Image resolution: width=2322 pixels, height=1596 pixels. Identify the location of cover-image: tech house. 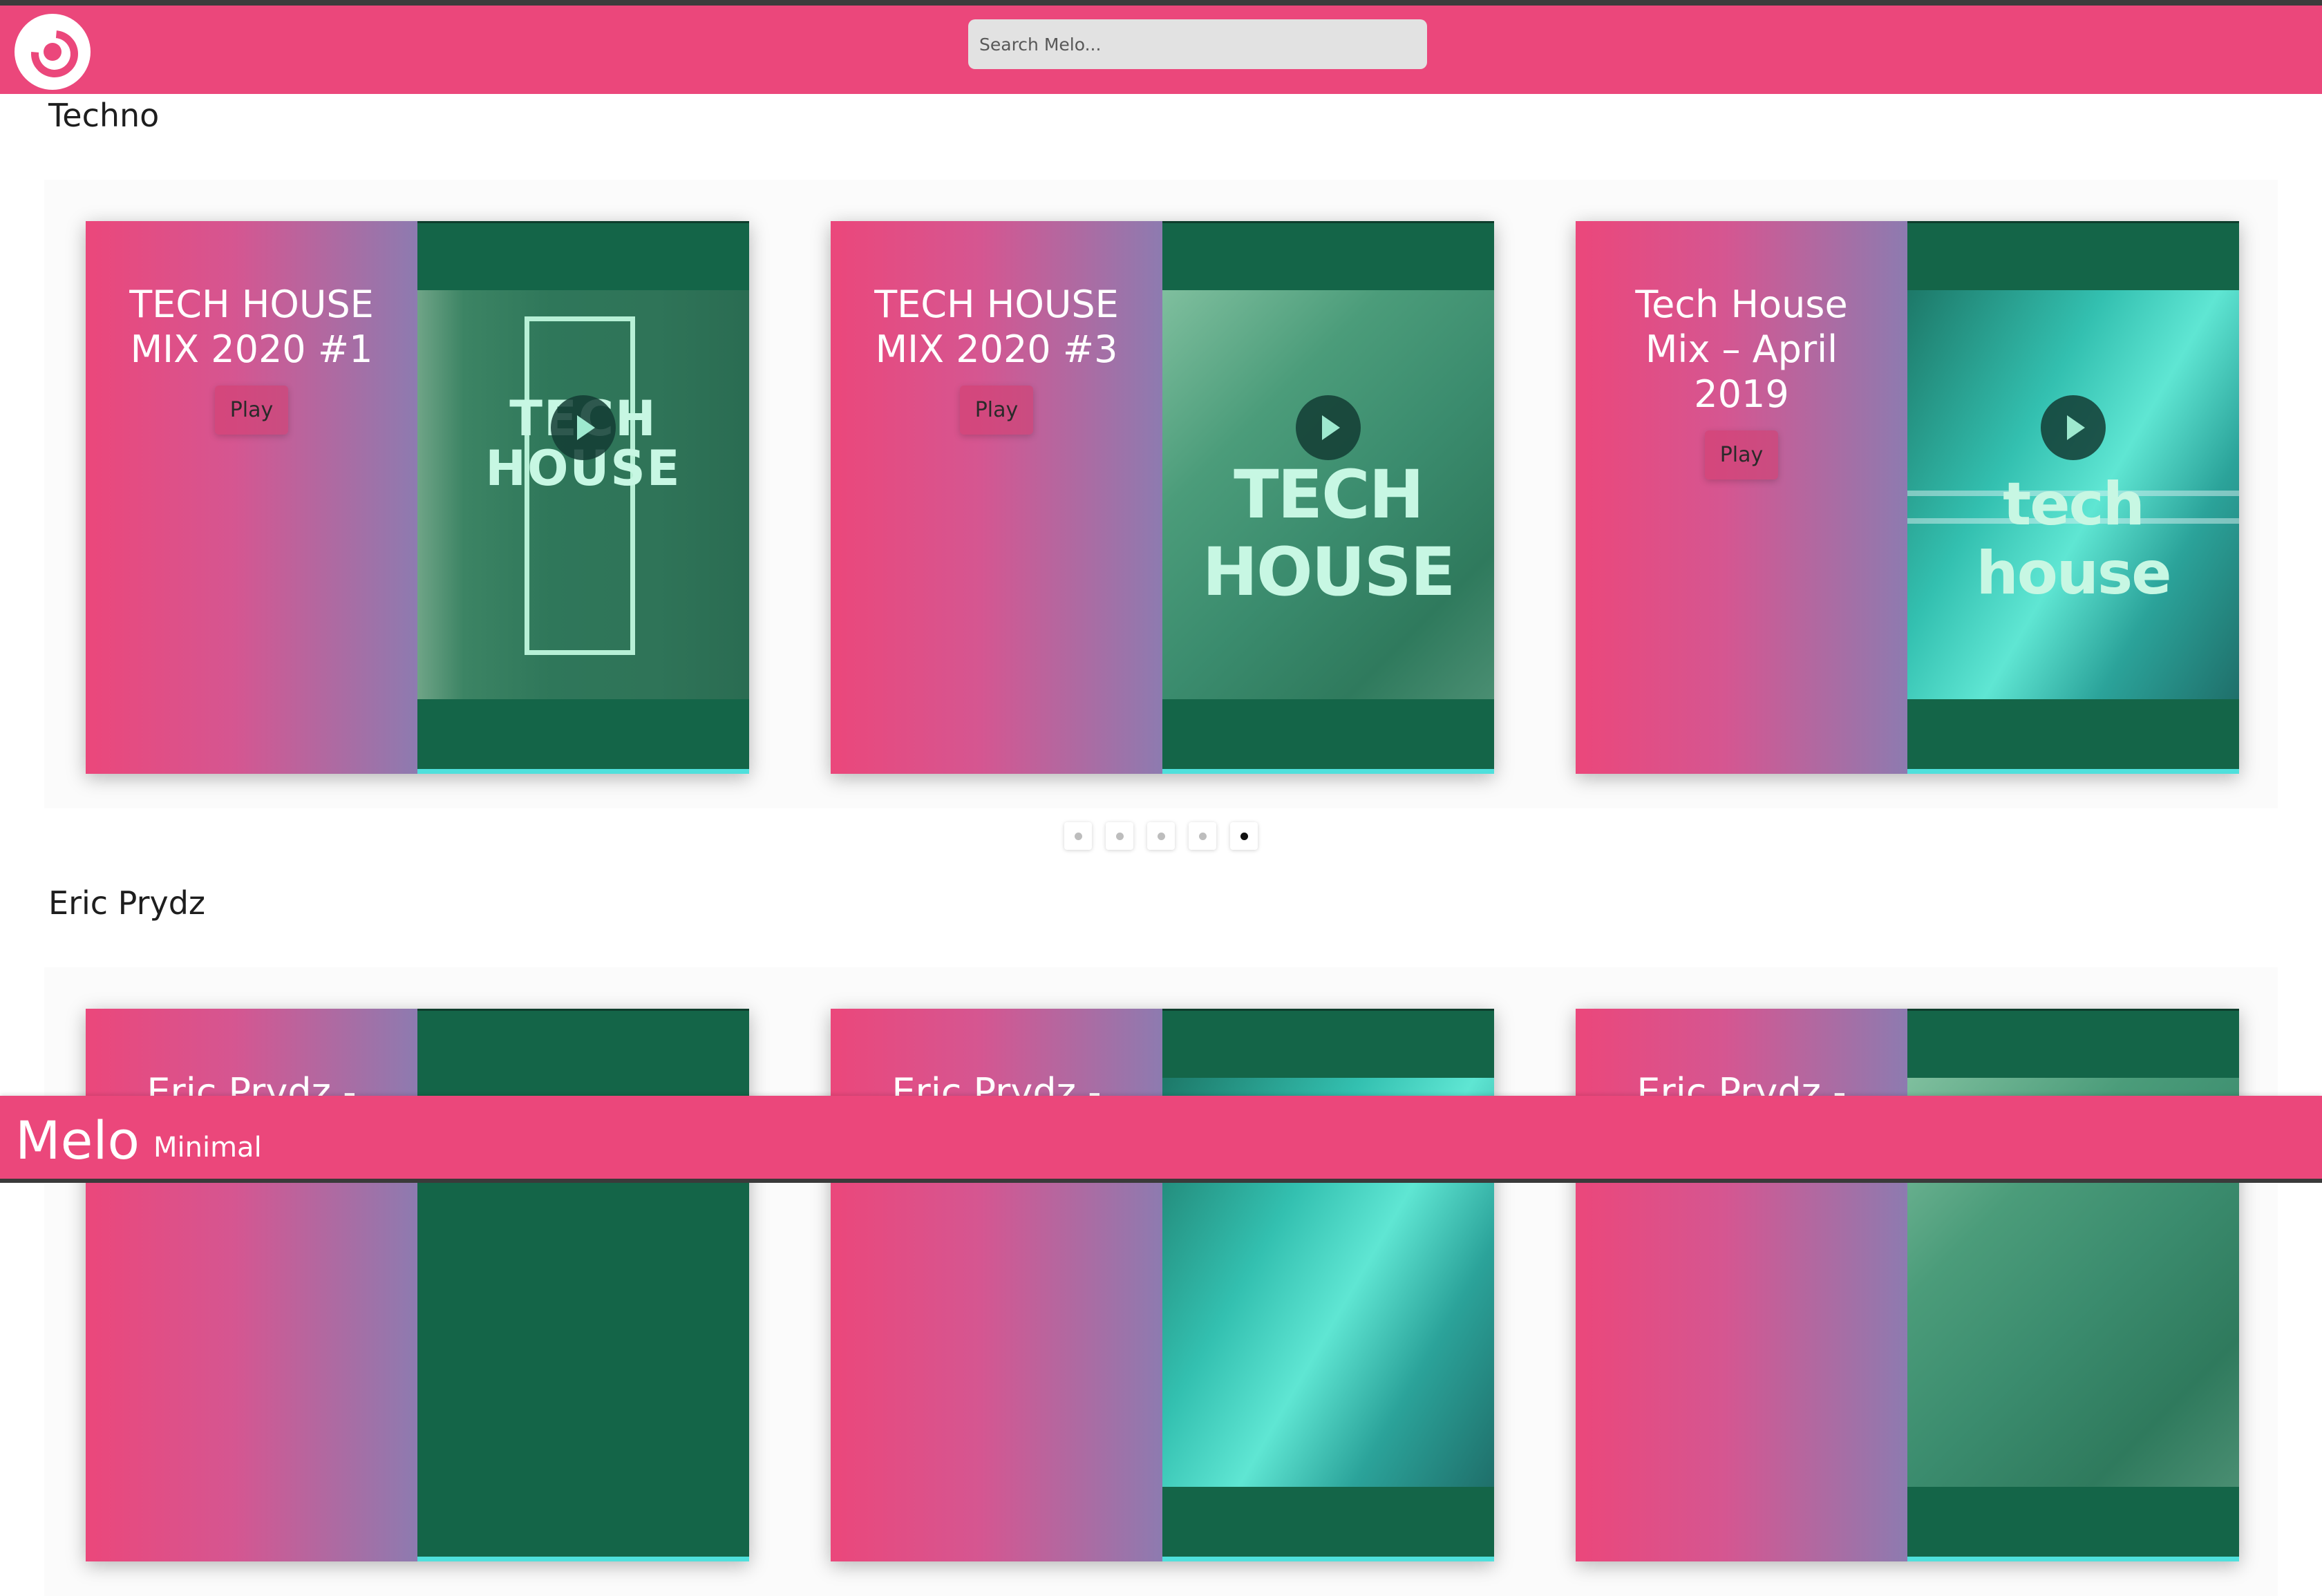
(2073, 495).